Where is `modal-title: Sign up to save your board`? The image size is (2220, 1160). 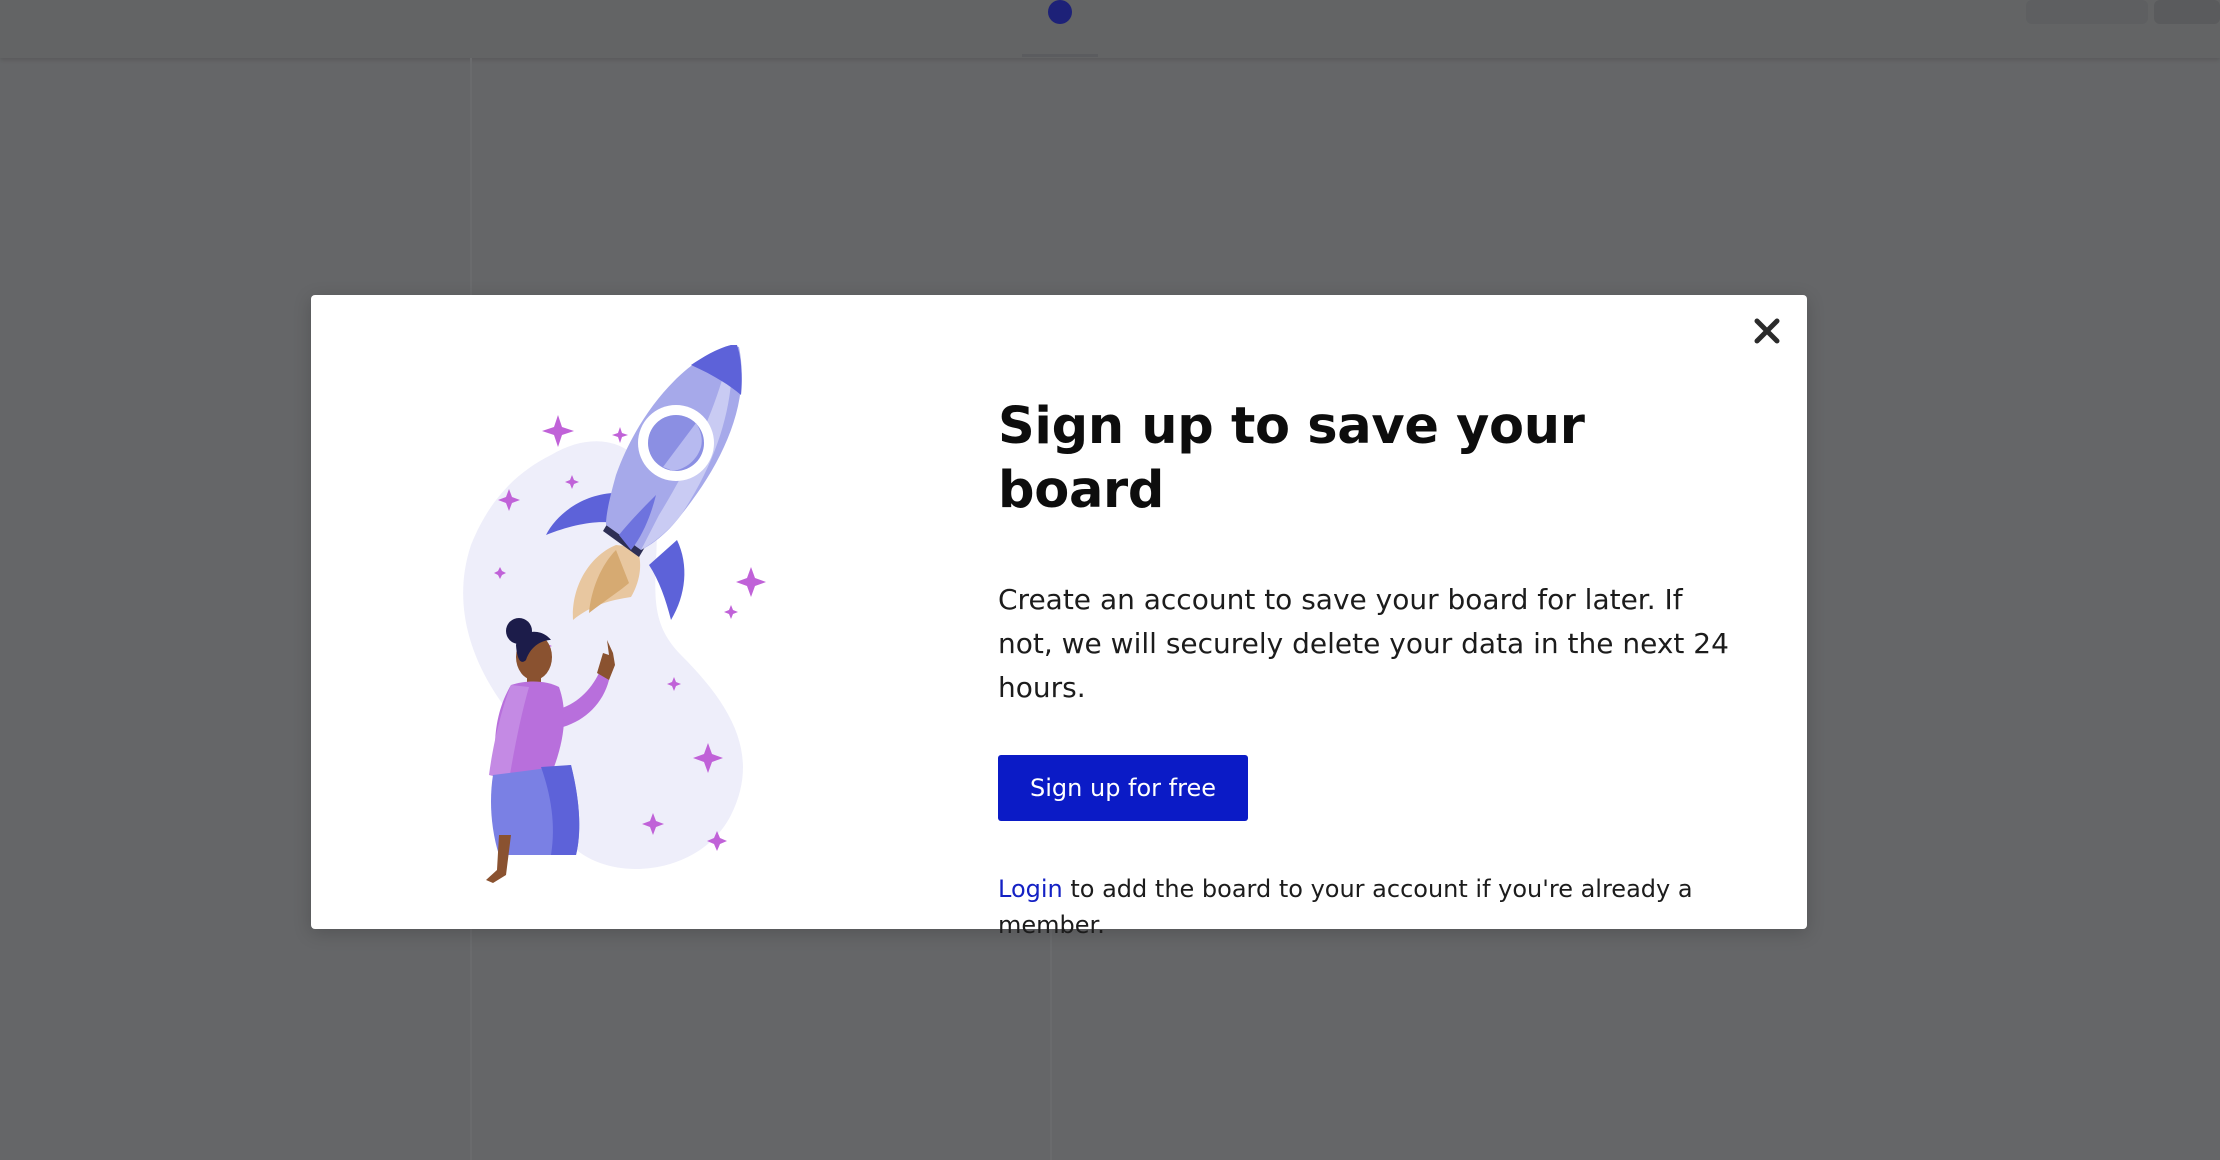
modal-title: Sign up to save your board is located at coordinates (1291, 458).